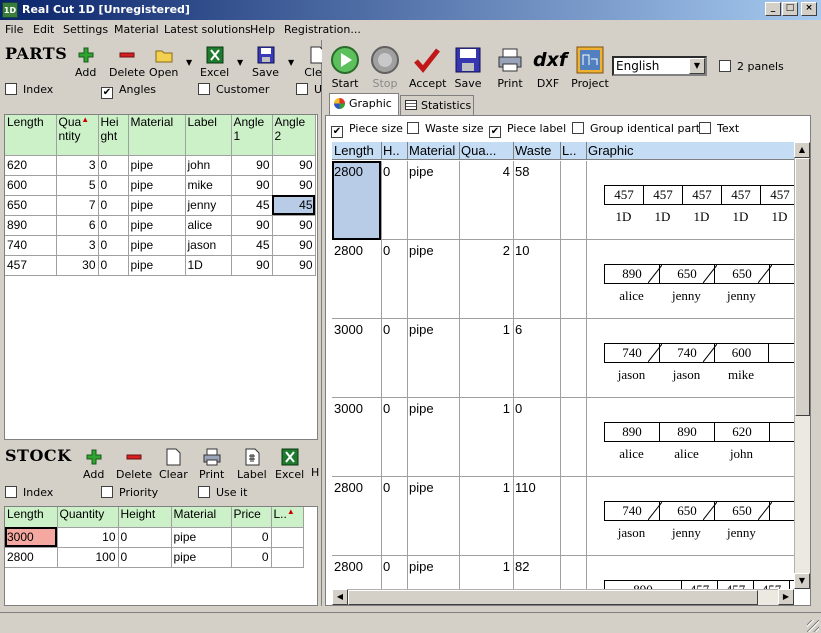 This screenshot has height=633, width=821. What do you see at coordinates (145, 517) in the screenshot?
I see `stock-column-header: Height` at bounding box center [145, 517].